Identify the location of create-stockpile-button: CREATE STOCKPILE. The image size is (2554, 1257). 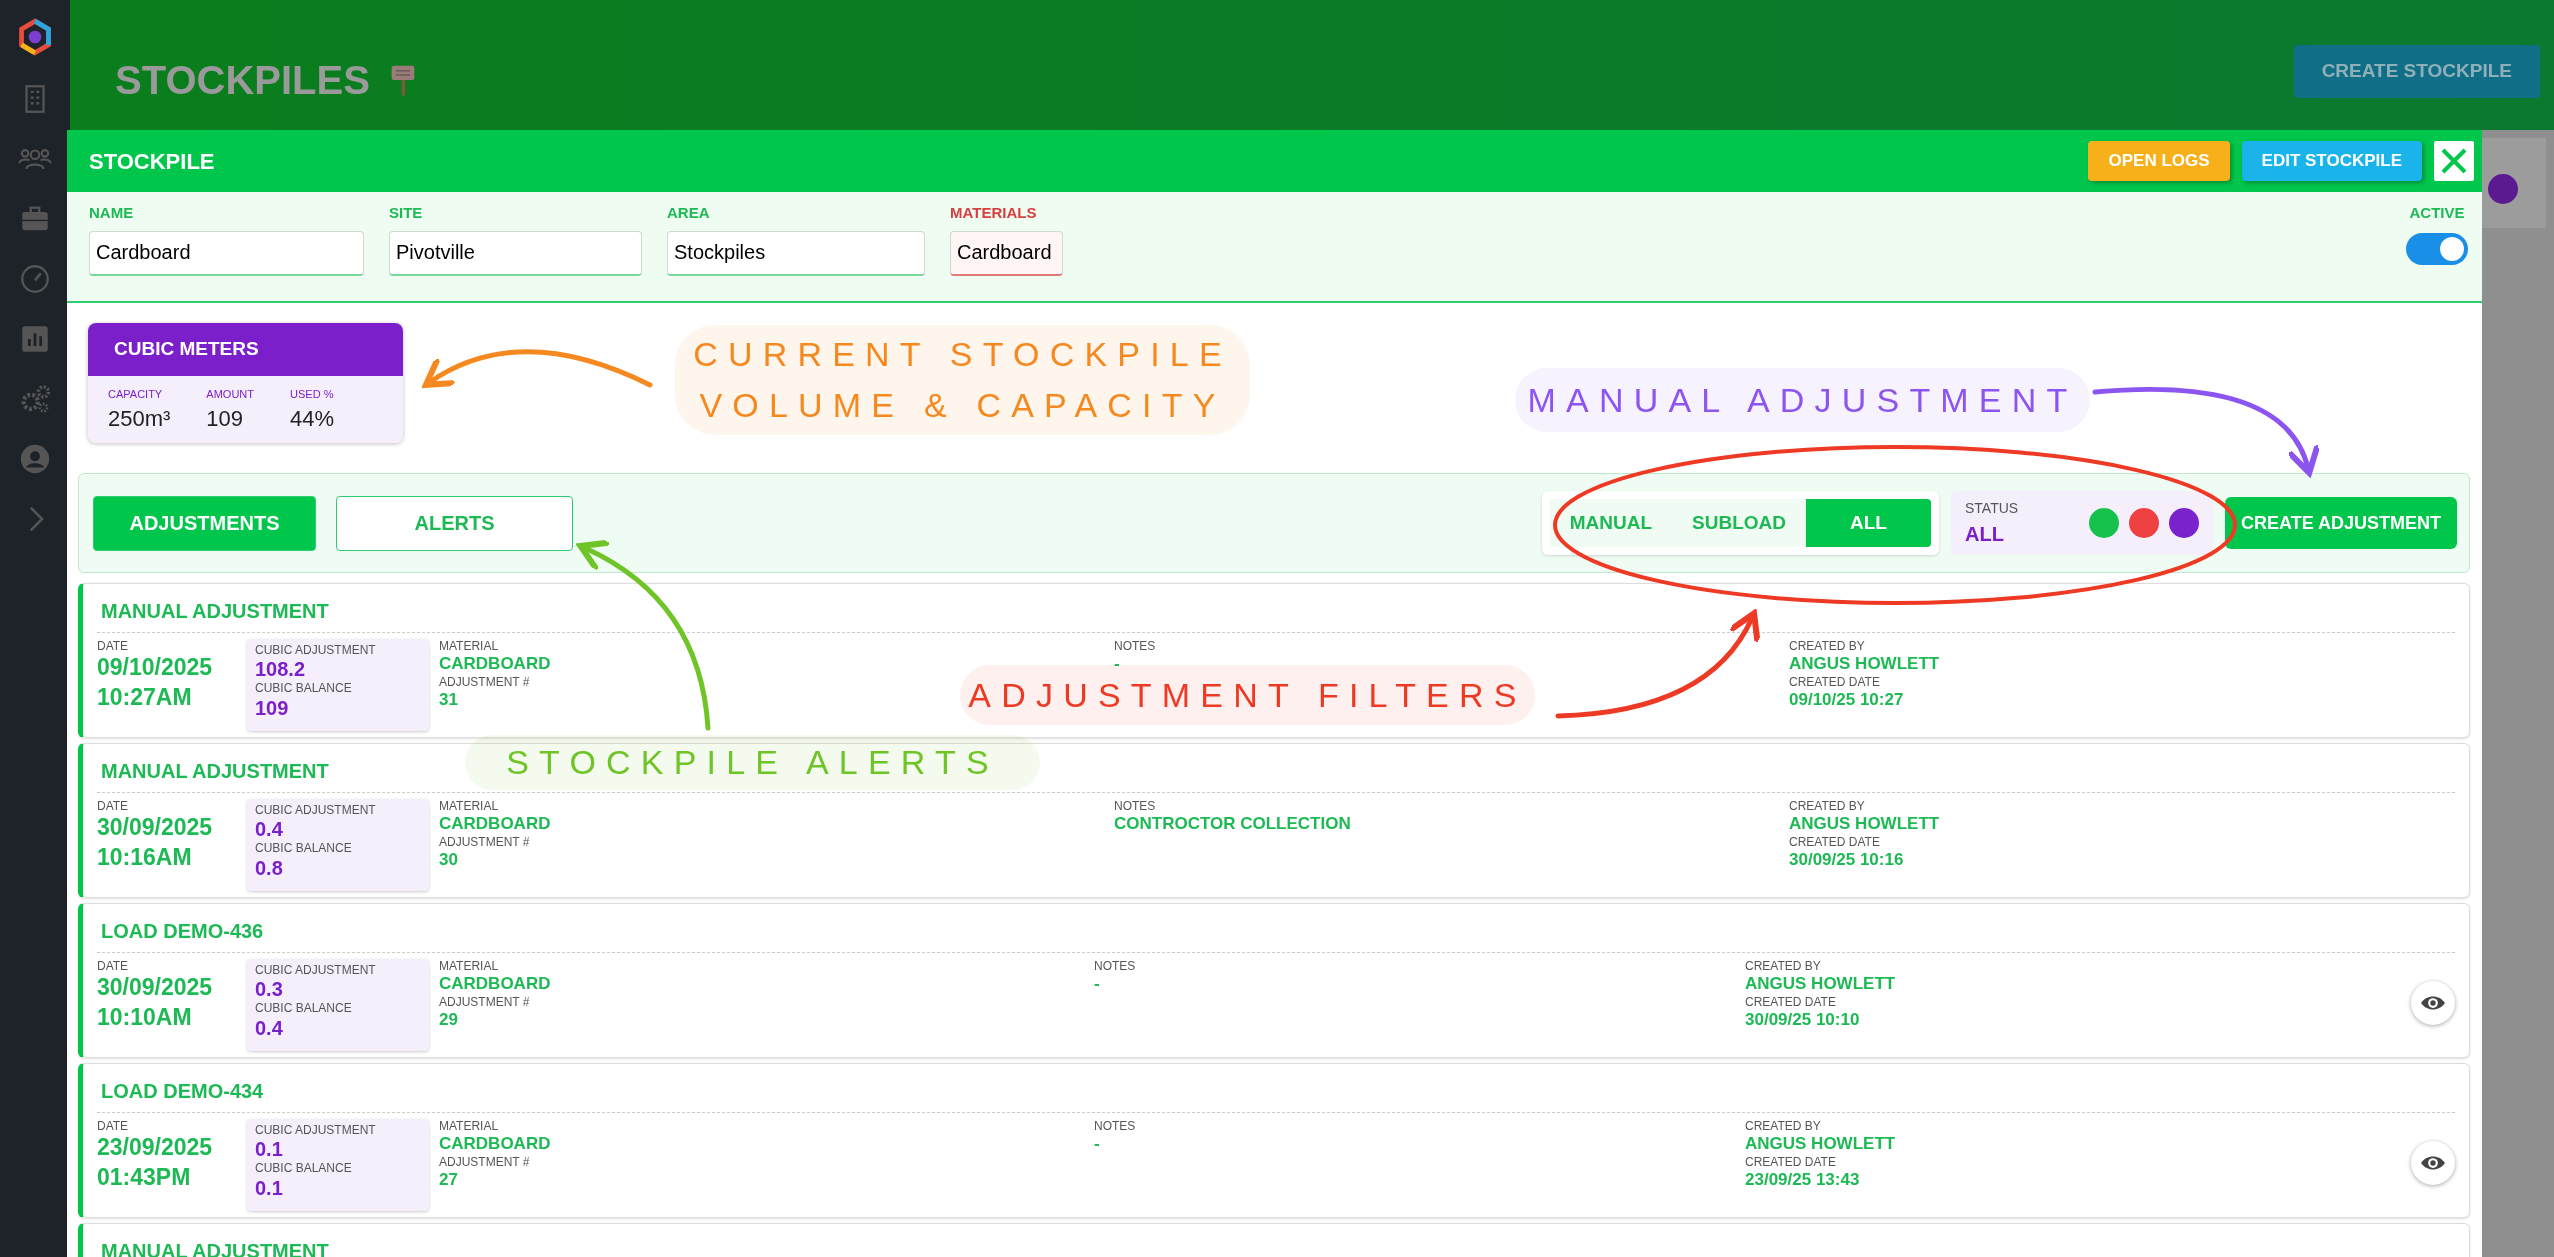
(2416, 71).